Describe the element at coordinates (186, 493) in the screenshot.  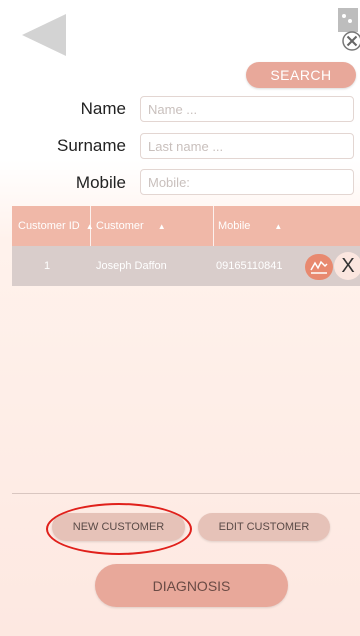
I see `divider` at that location.